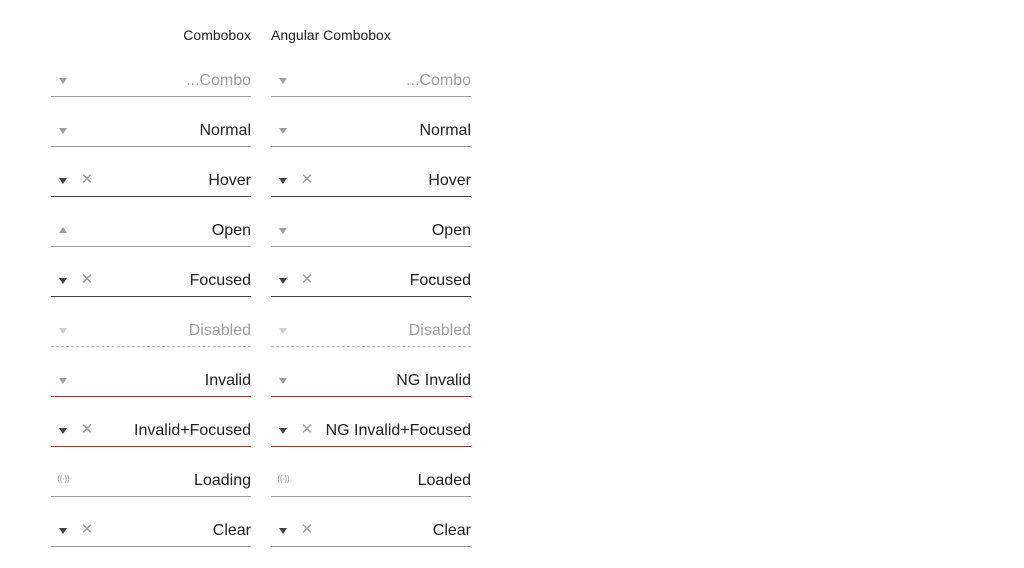  I want to click on chevron-up-icon, so click(63, 230).